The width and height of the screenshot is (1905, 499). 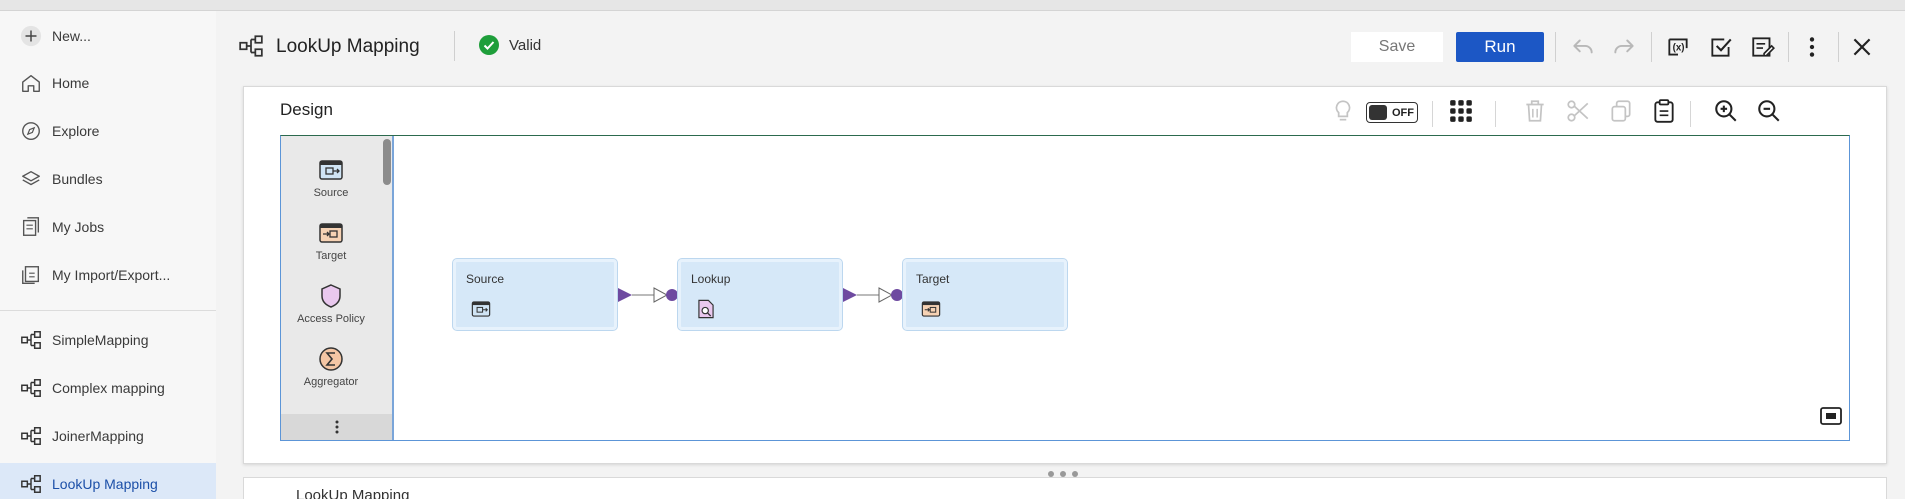 What do you see at coordinates (1664, 111) in the screenshot?
I see `paste-button` at bounding box center [1664, 111].